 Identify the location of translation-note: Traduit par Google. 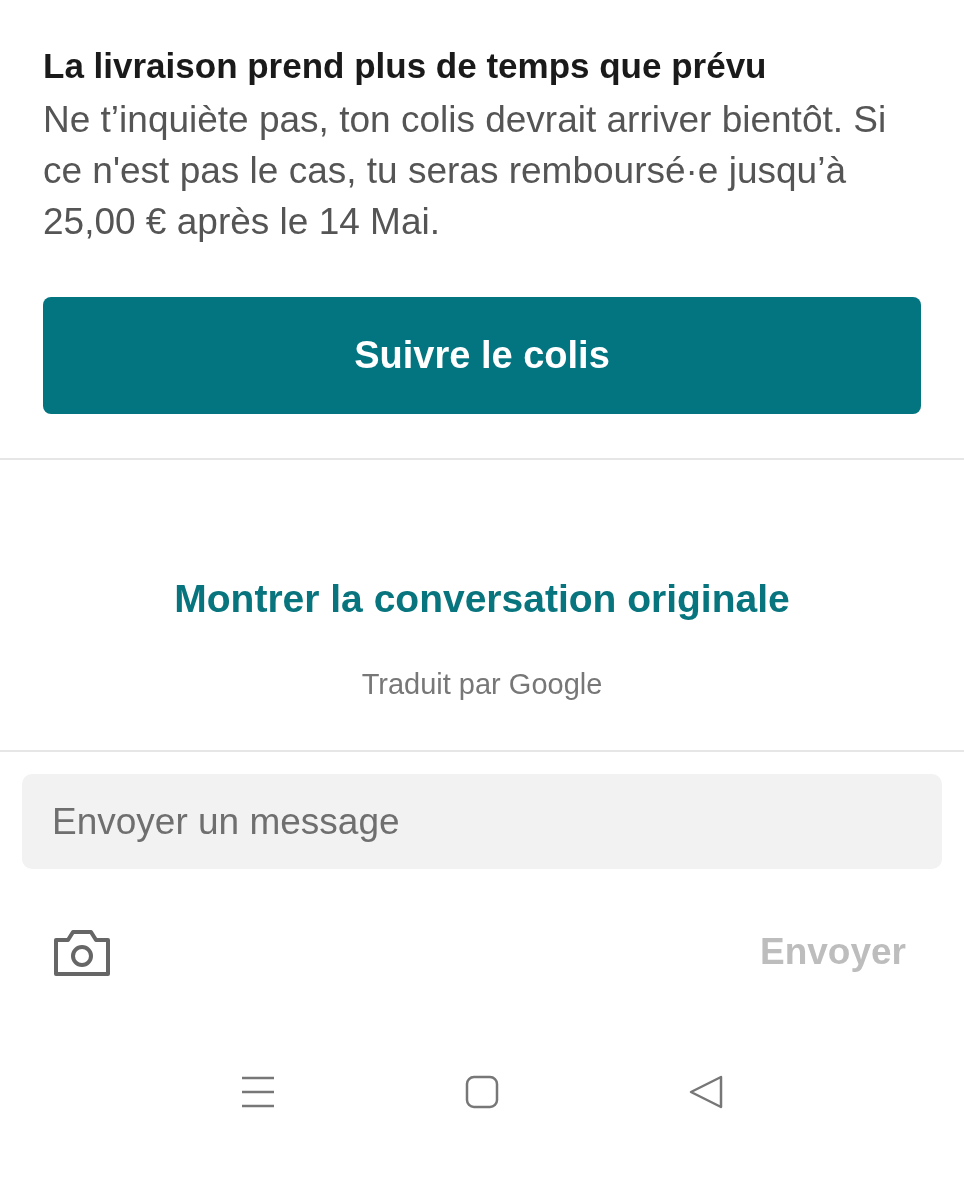
(482, 684).